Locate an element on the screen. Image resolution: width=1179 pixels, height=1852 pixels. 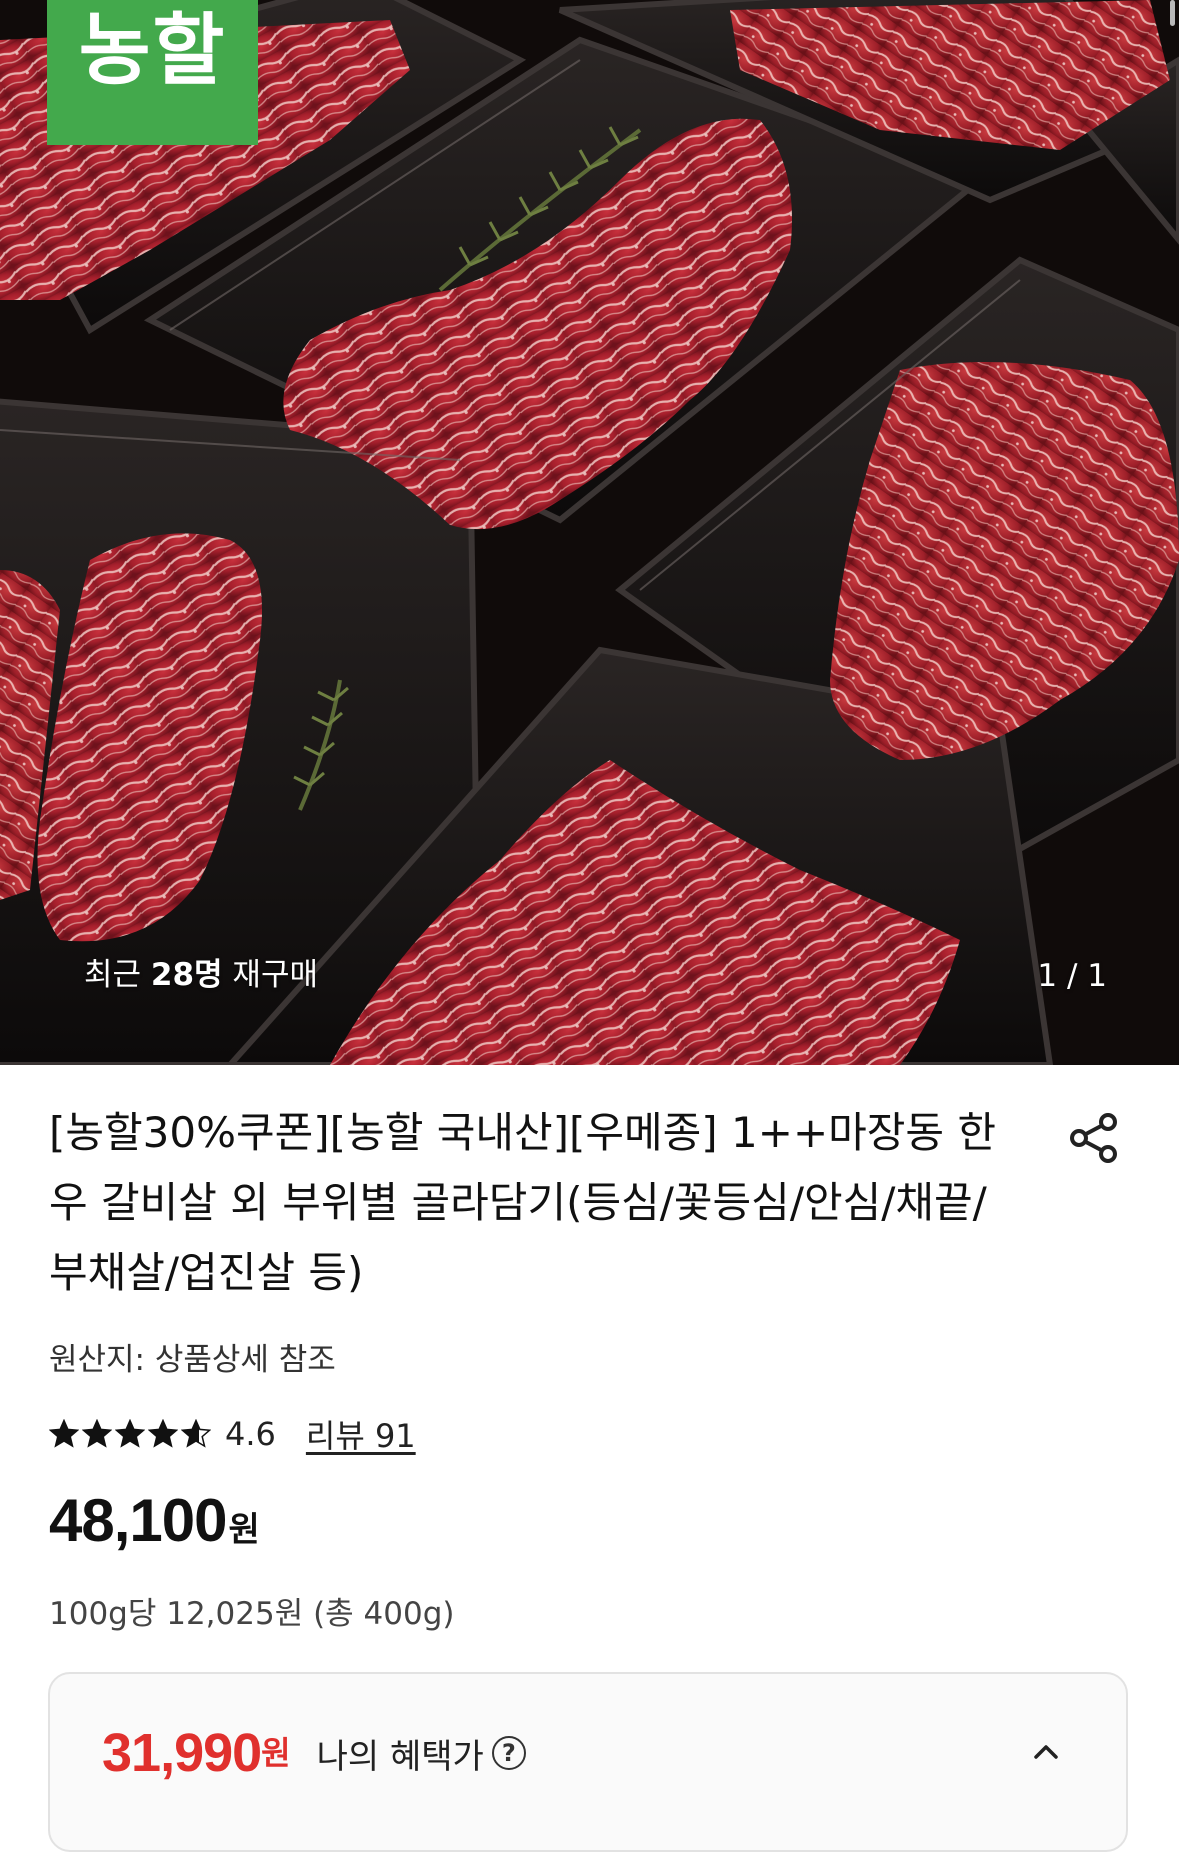
star-rating is located at coordinates (130, 1434).